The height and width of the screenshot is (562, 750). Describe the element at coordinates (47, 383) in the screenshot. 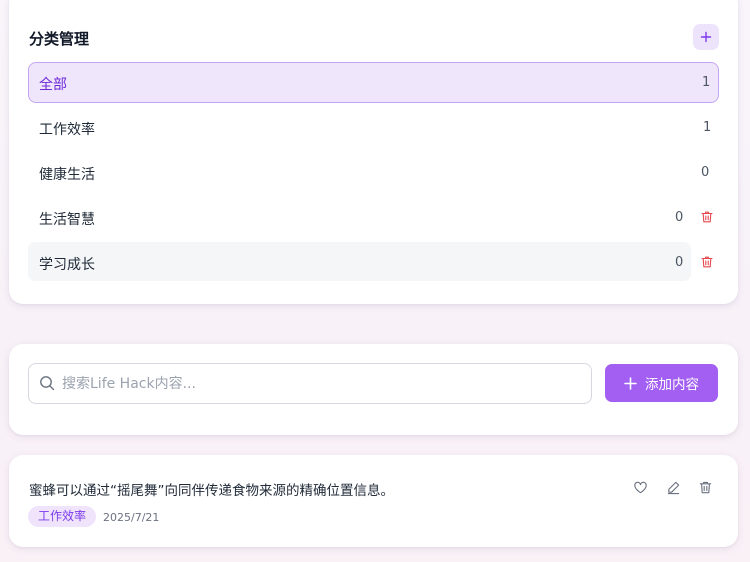

I see `search-icon` at that location.